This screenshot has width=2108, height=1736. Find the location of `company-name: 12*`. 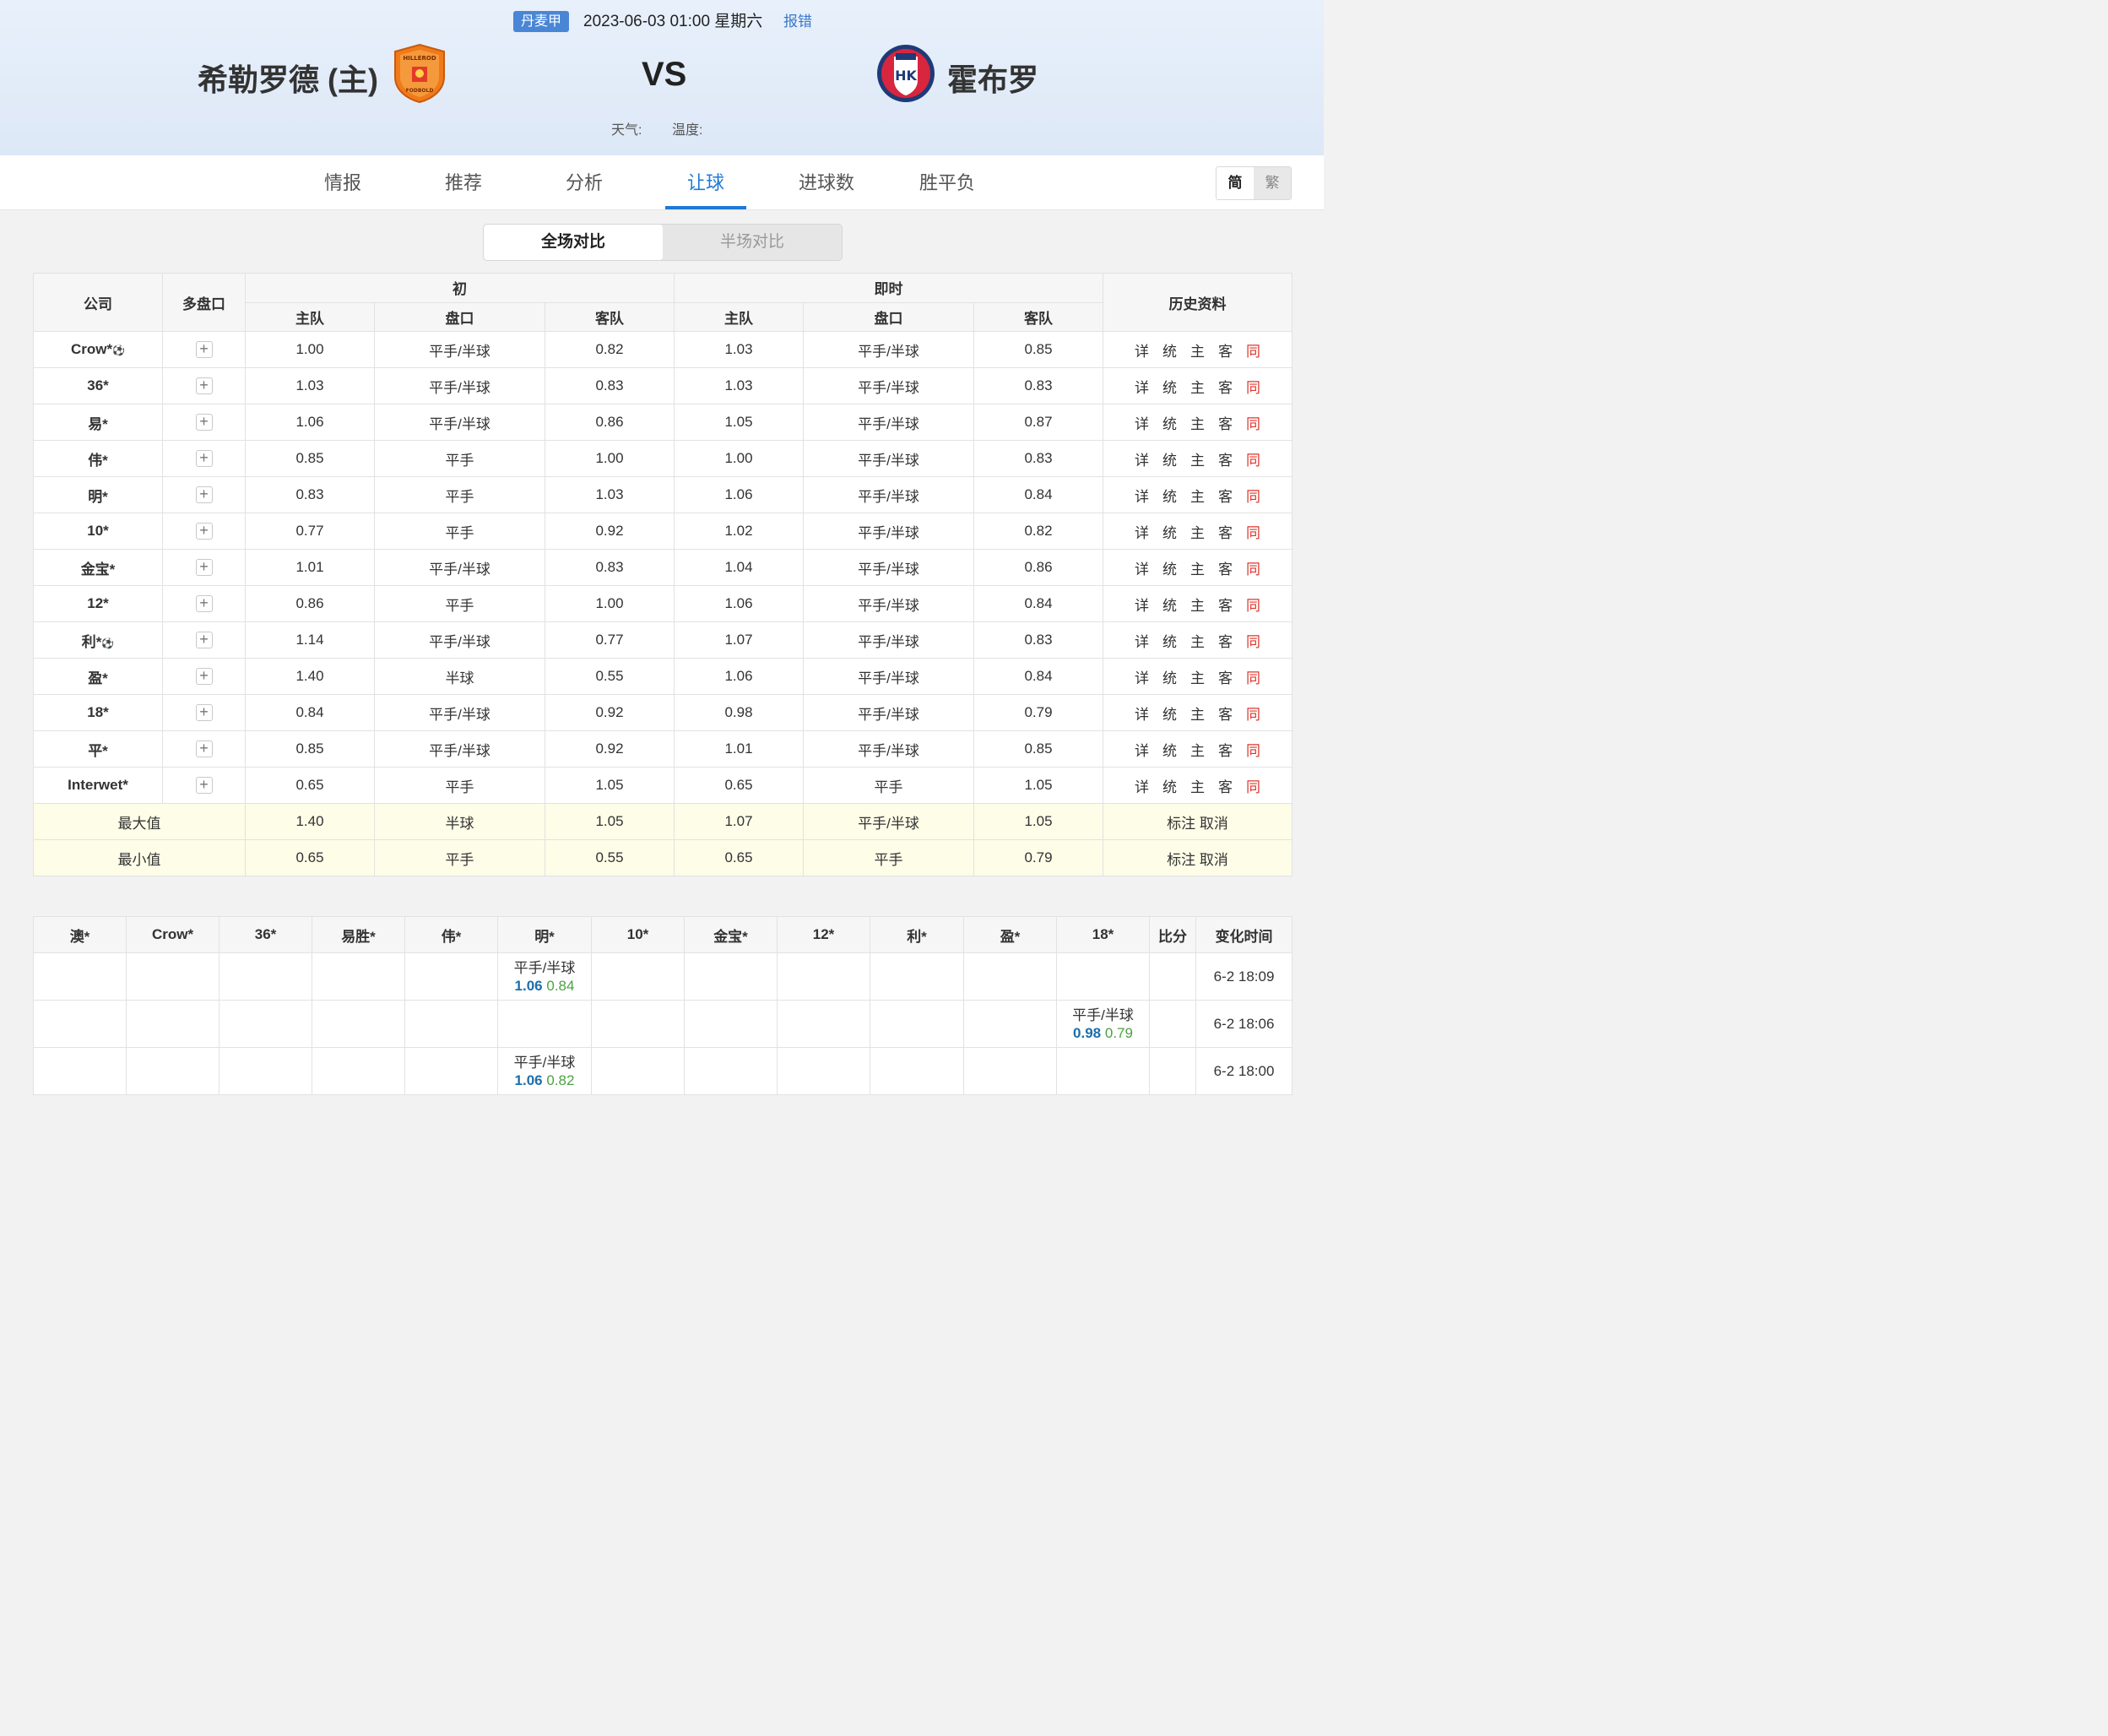

company-name: 12* is located at coordinates (98, 603).